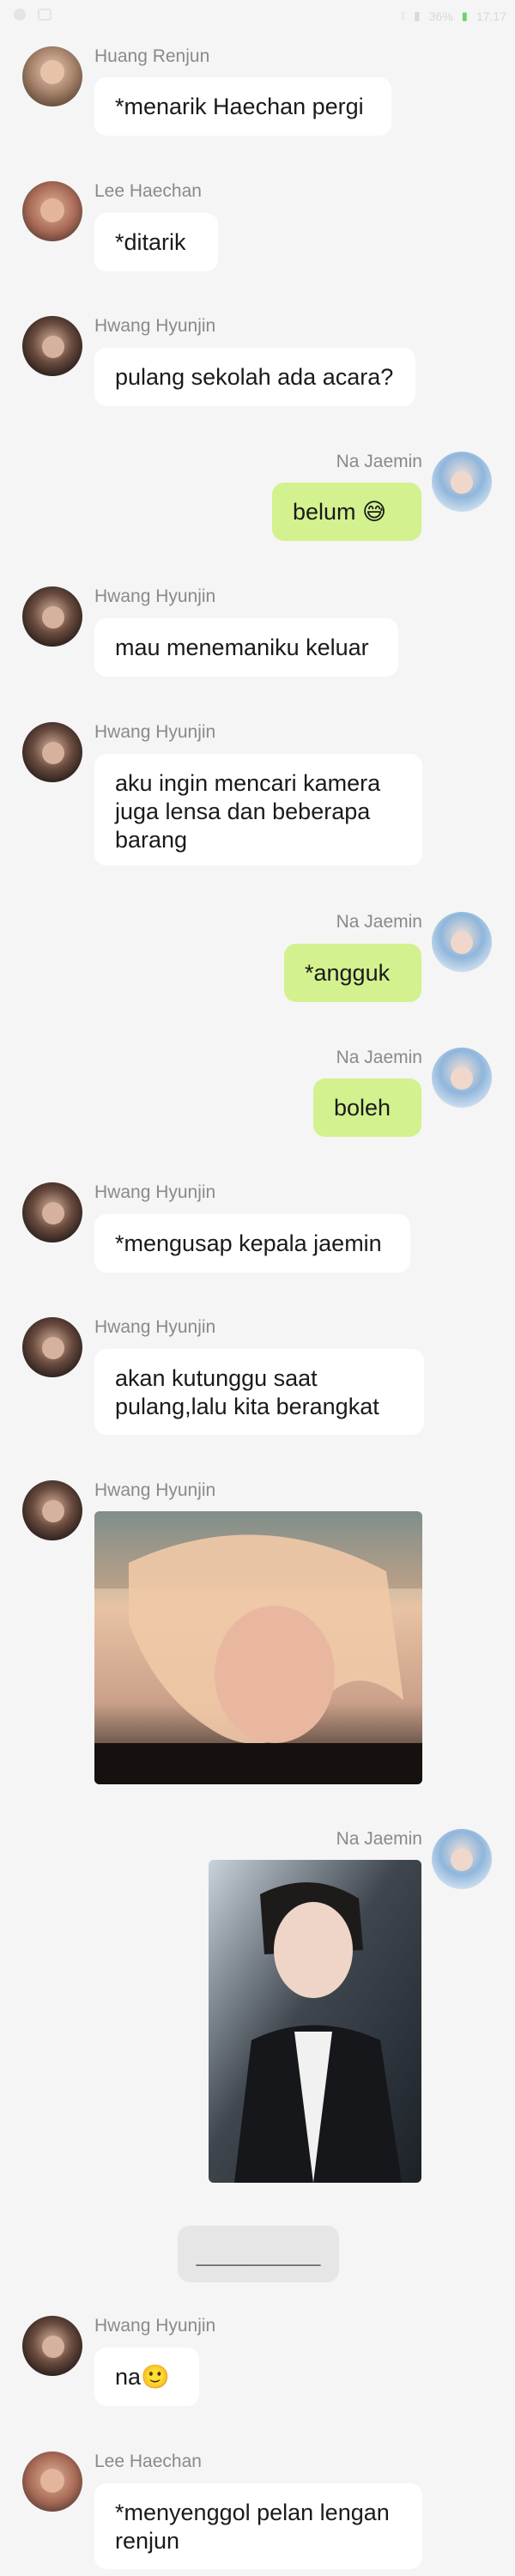  Describe the element at coordinates (242, 106) in the screenshot. I see `message-bubble: *menarik Haechan pergi` at that location.